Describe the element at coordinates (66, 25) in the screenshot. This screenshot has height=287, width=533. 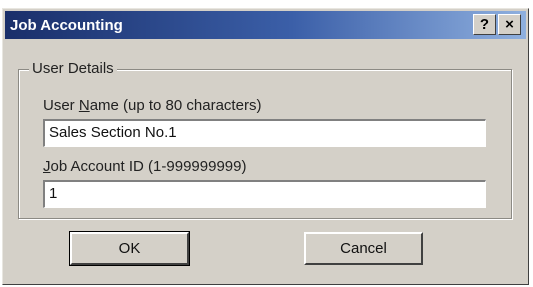
I see `dialog-title: Job Accounting` at that location.